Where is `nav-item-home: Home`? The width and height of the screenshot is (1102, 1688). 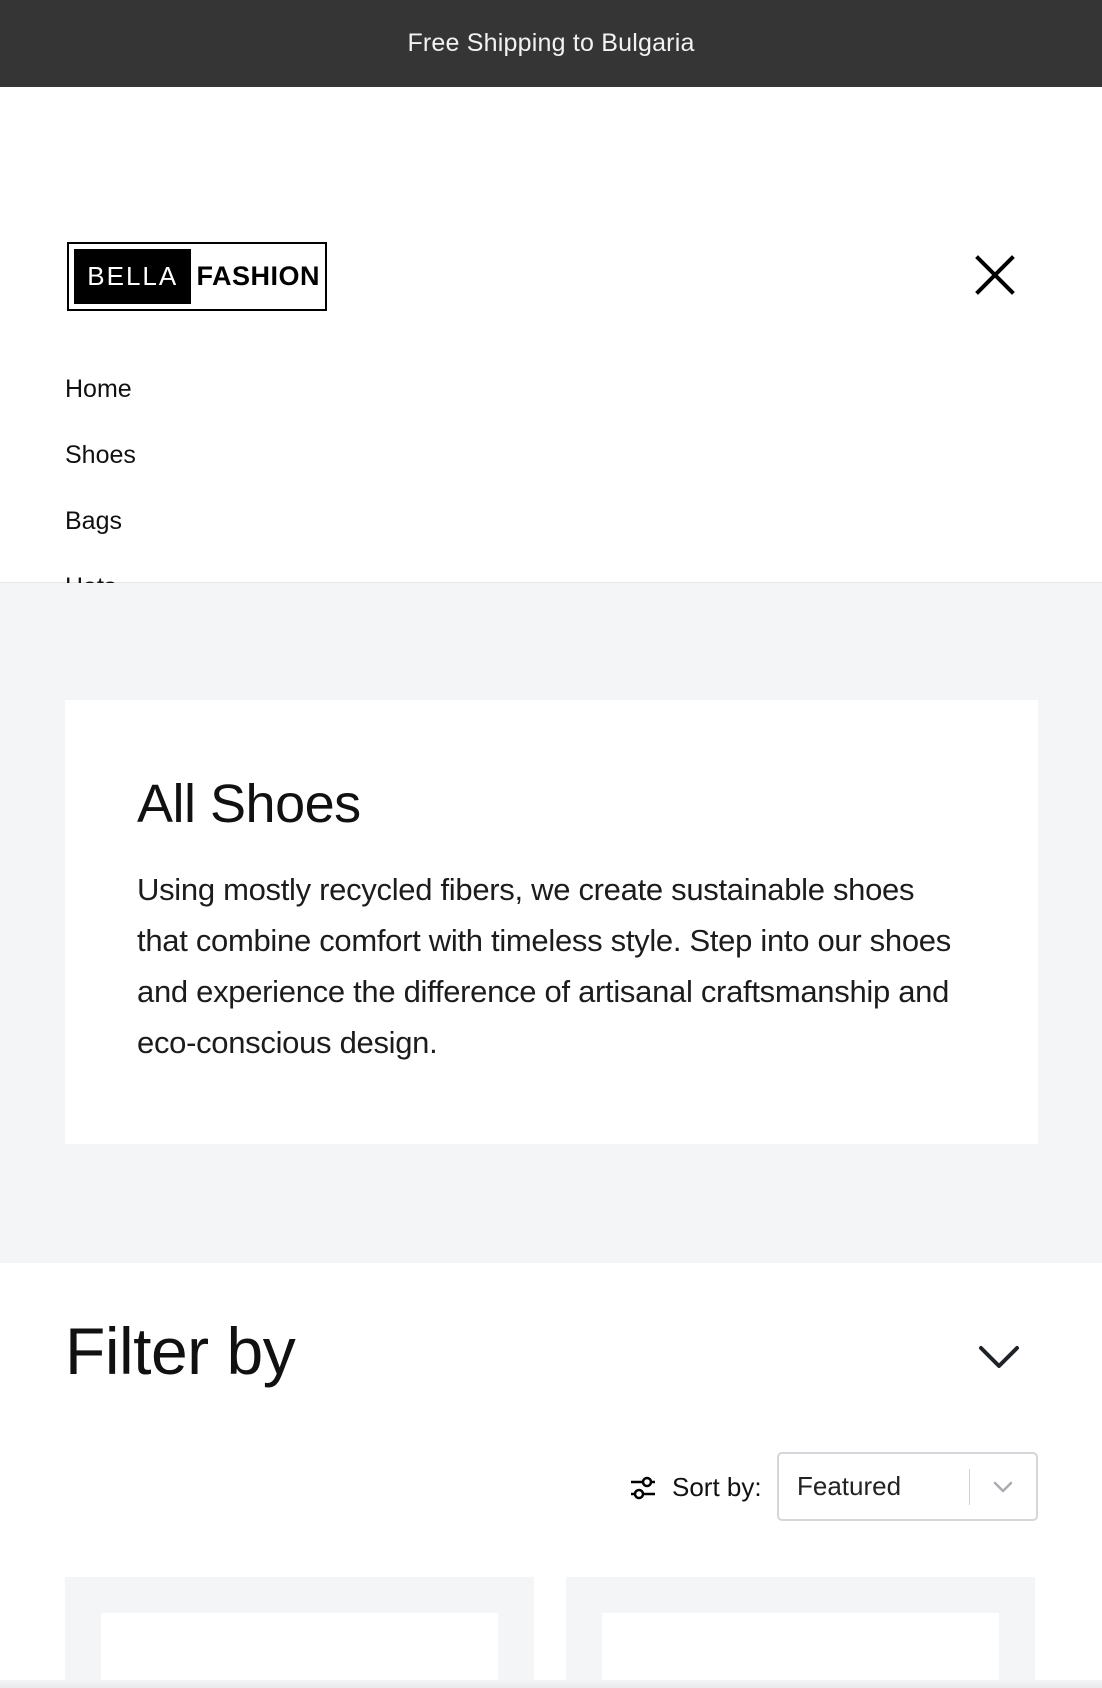 nav-item-home: Home is located at coordinates (100, 402).